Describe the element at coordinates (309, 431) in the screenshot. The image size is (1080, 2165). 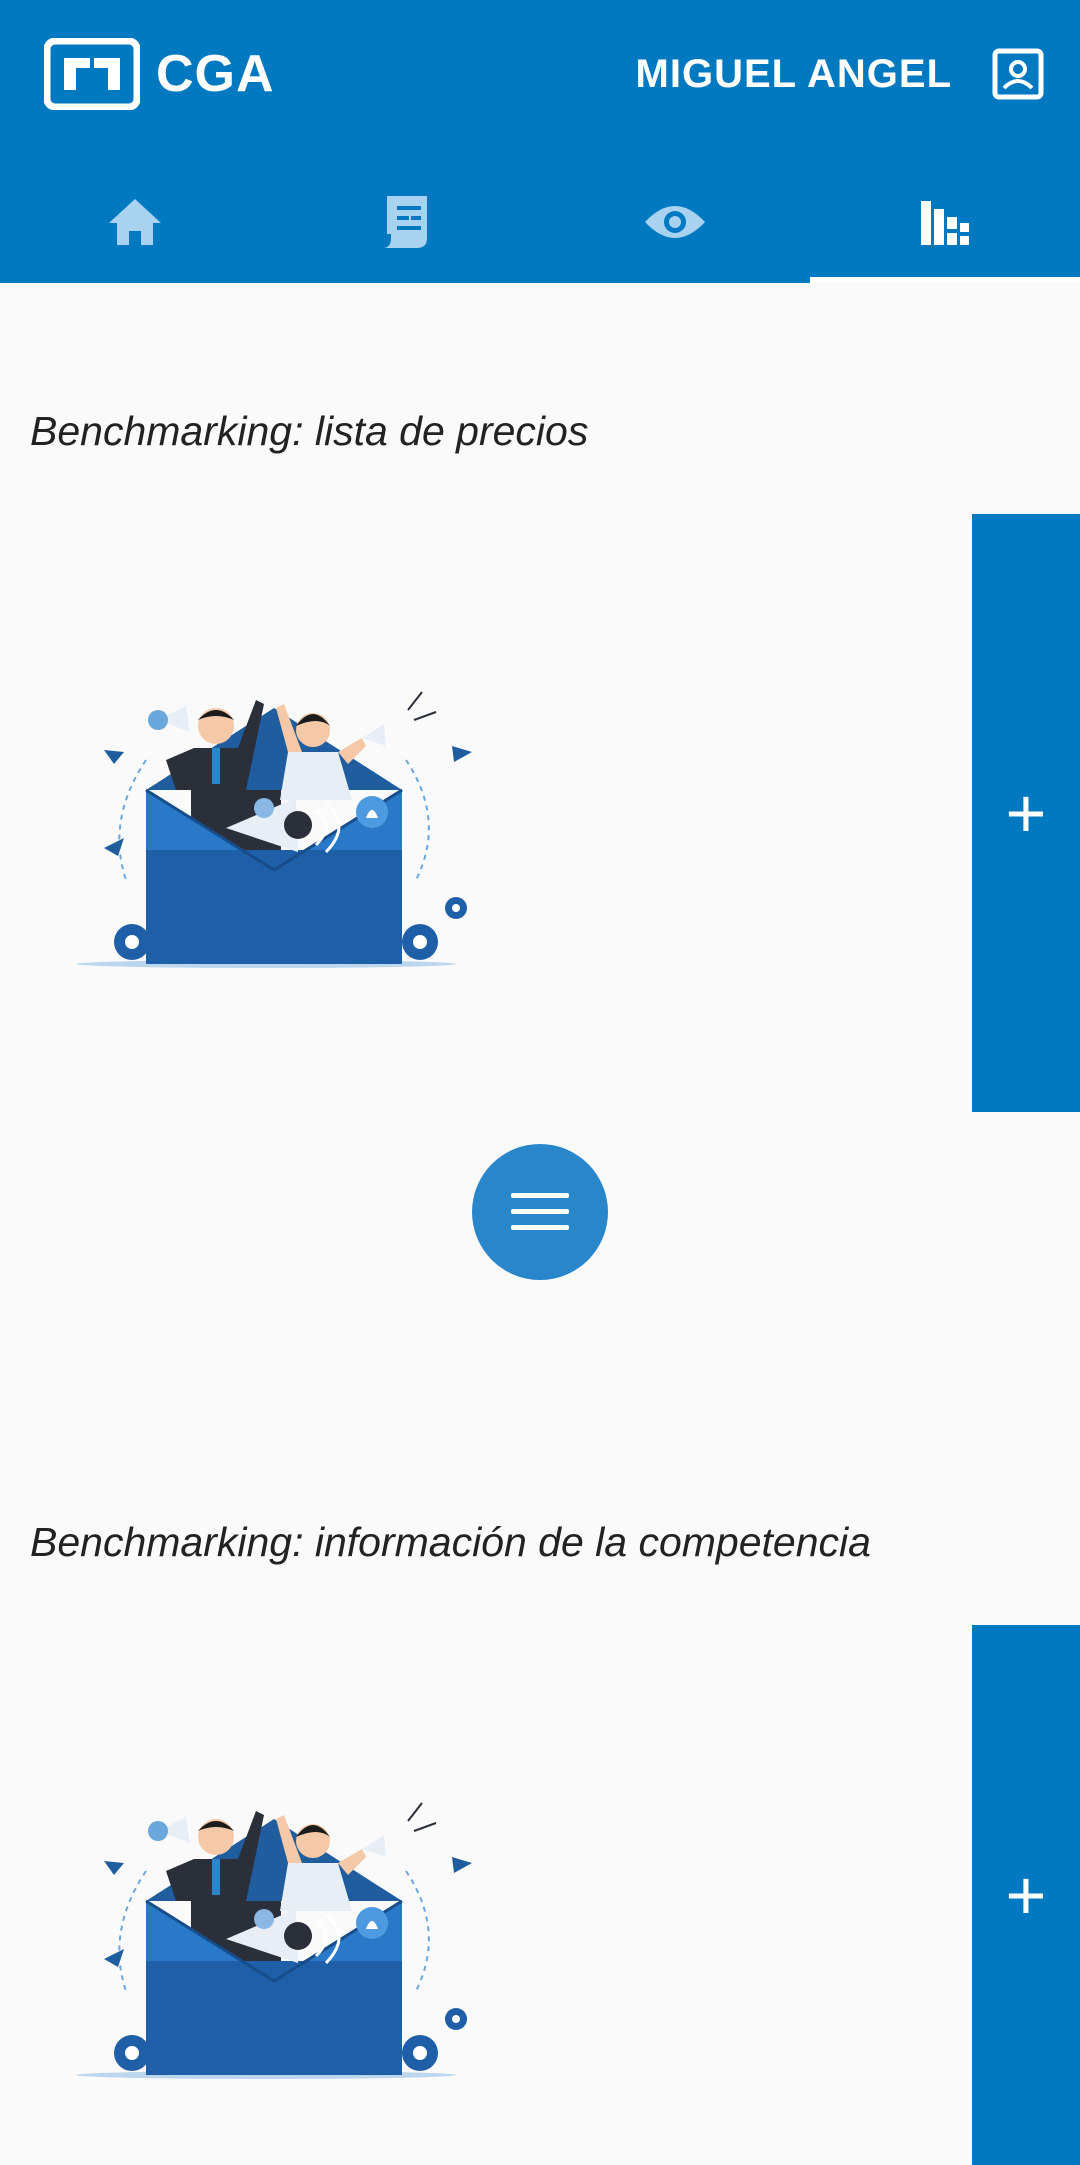
I see `section-title-price-list: Benchmarking: lista de precios` at that location.